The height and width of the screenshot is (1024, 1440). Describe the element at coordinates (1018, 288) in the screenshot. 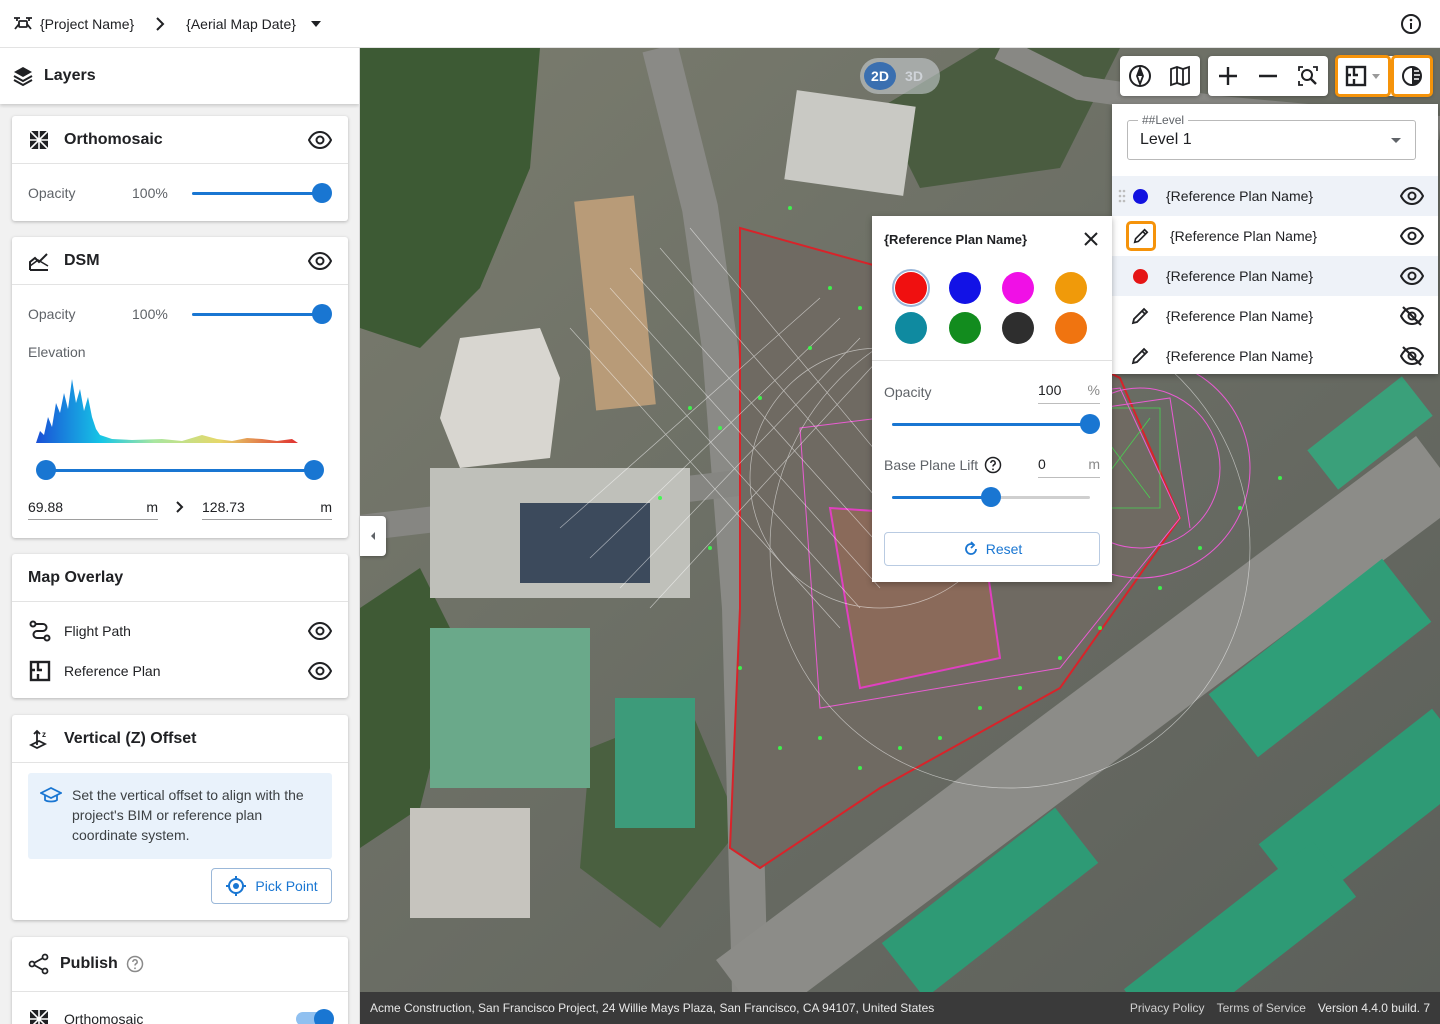

I see `color-swatch-magenta` at that location.